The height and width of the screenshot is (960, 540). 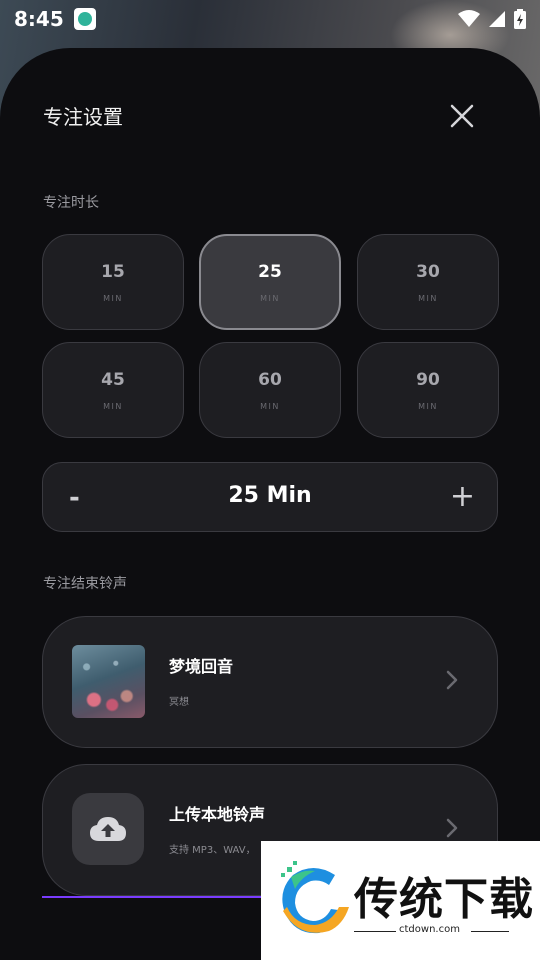 What do you see at coordinates (108, 681) in the screenshot?
I see `ringtone-cover-image` at bounding box center [108, 681].